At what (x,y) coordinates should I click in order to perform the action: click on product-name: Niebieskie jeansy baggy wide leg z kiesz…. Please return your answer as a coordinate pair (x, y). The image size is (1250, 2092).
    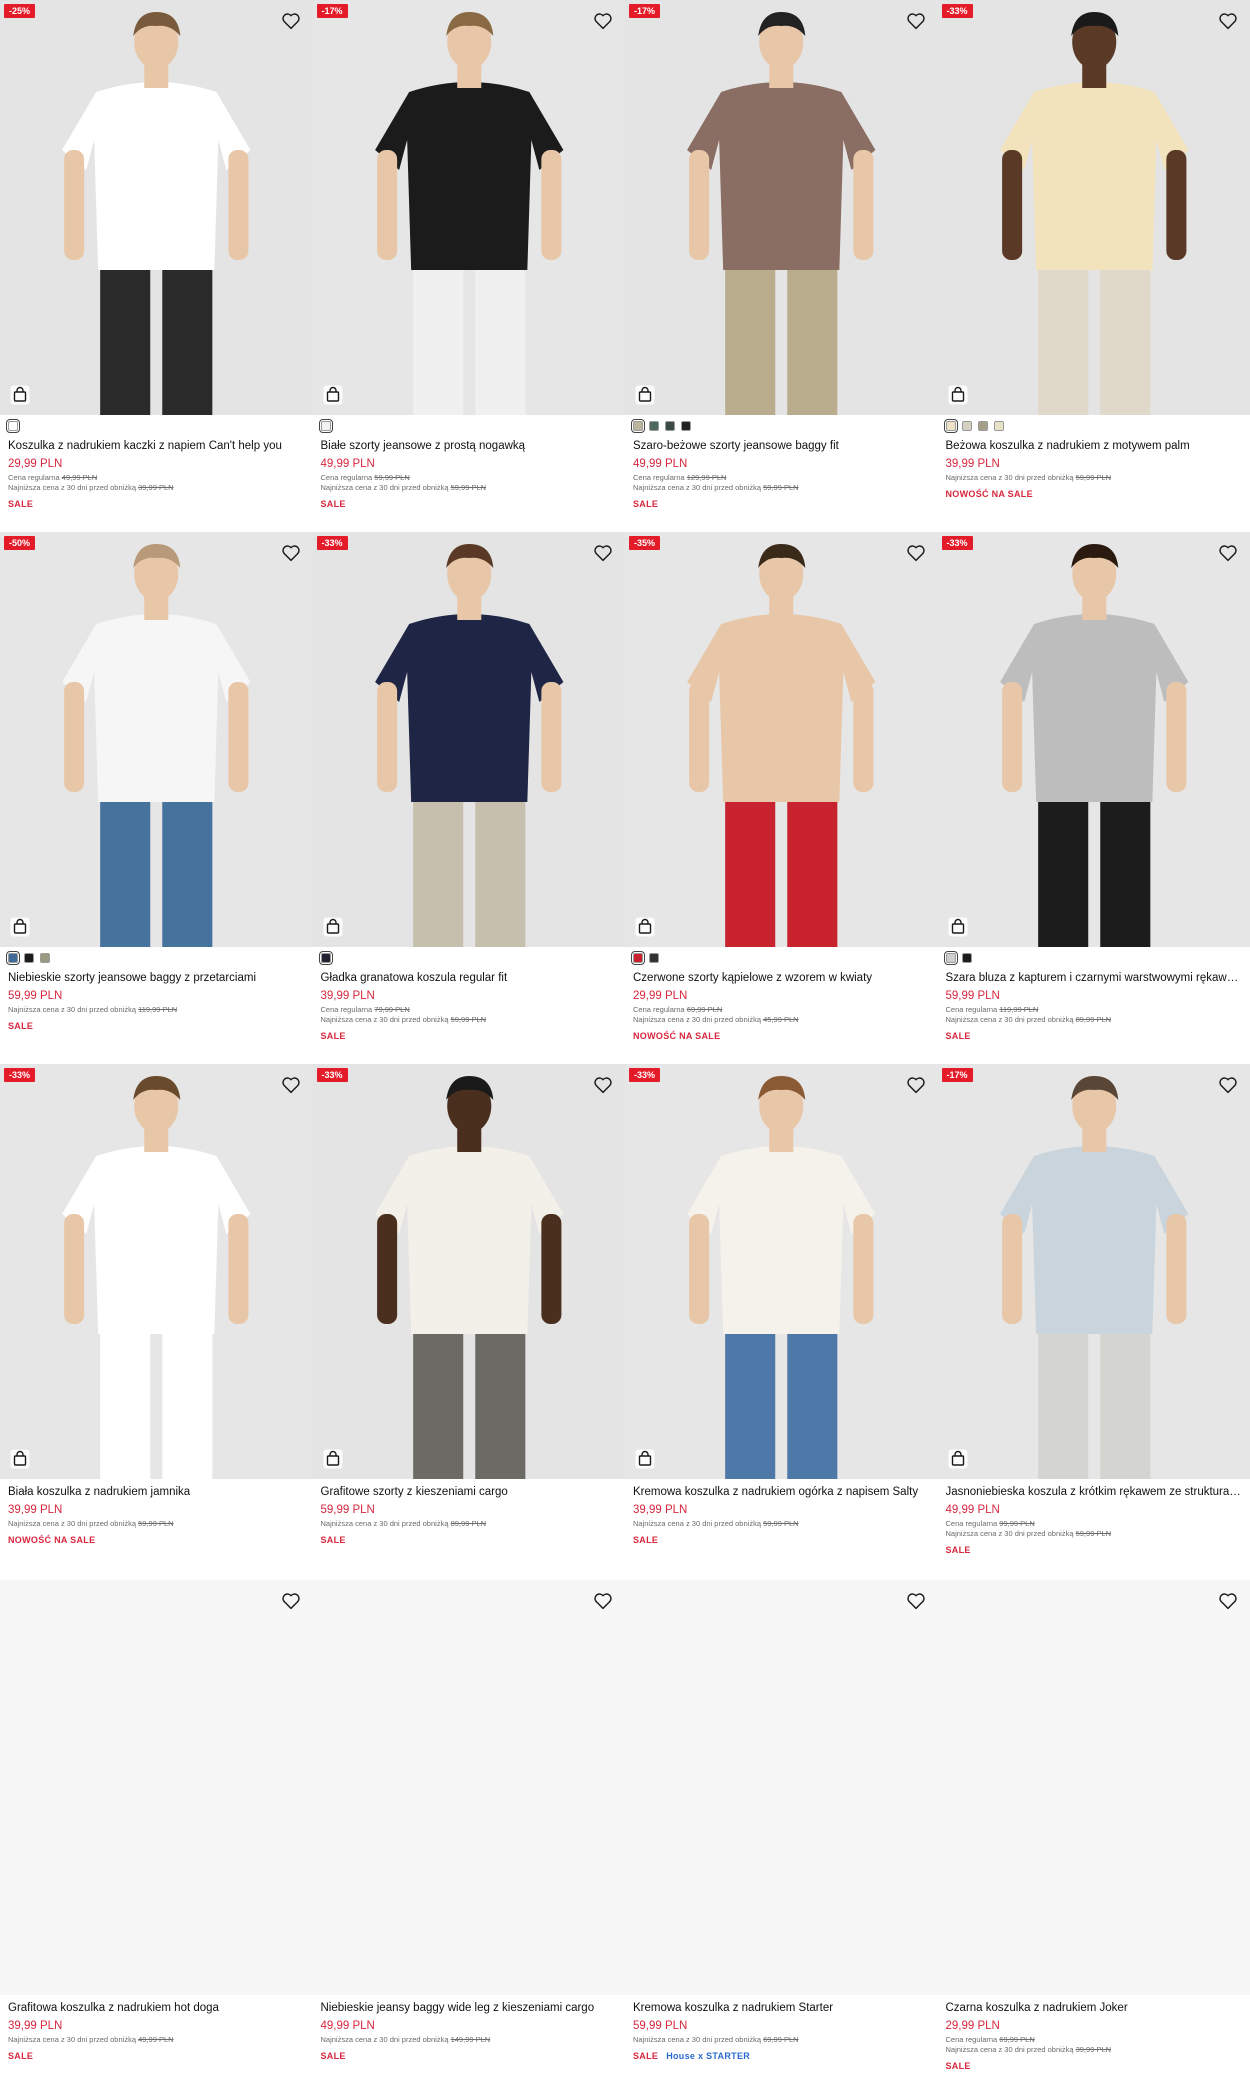
    Looking at the image, I should click on (469, 2008).